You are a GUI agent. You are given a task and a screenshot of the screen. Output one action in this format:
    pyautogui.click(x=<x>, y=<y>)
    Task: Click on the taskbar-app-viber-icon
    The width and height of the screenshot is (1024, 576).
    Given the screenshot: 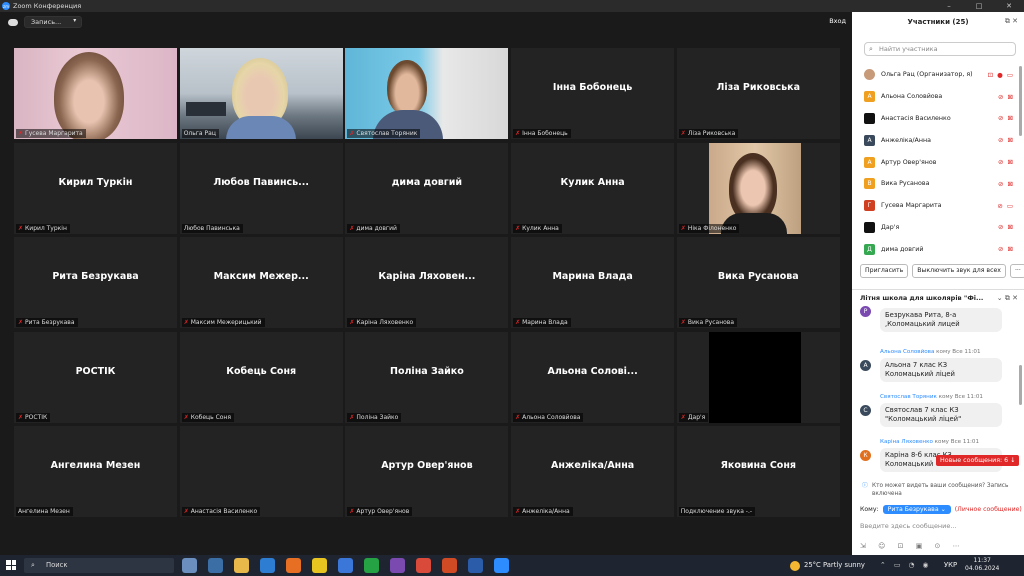 What is the action you would take?
    pyautogui.click(x=397, y=565)
    